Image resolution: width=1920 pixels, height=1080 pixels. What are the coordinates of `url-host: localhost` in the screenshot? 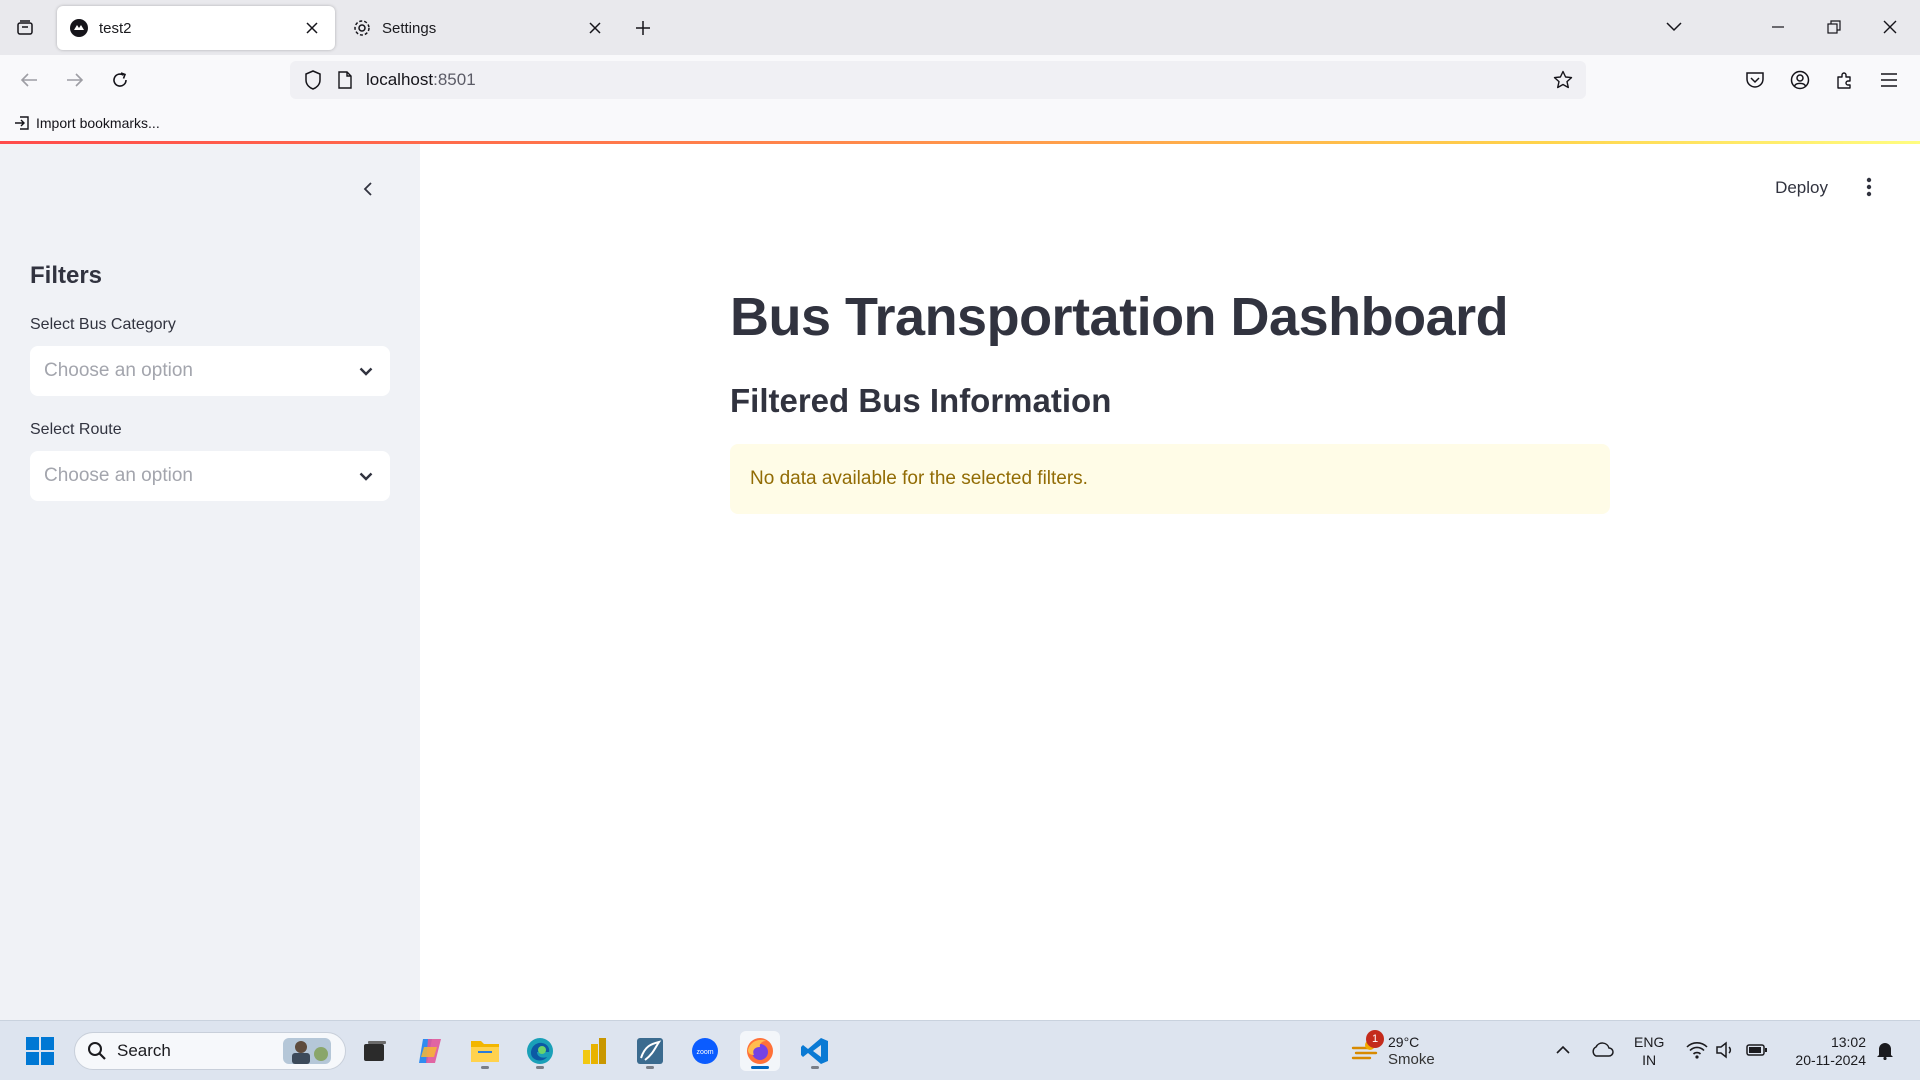 It's located at (400, 79).